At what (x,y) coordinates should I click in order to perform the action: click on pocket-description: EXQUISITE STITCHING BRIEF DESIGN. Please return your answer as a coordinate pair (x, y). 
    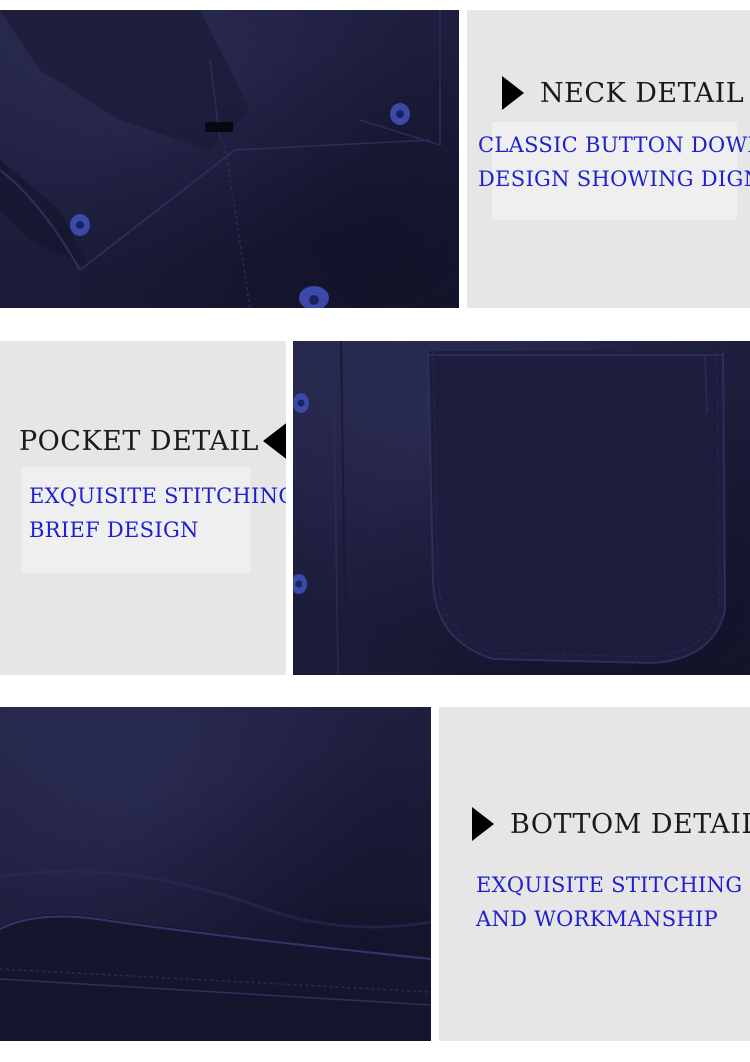
    Looking at the image, I should click on (157, 513).